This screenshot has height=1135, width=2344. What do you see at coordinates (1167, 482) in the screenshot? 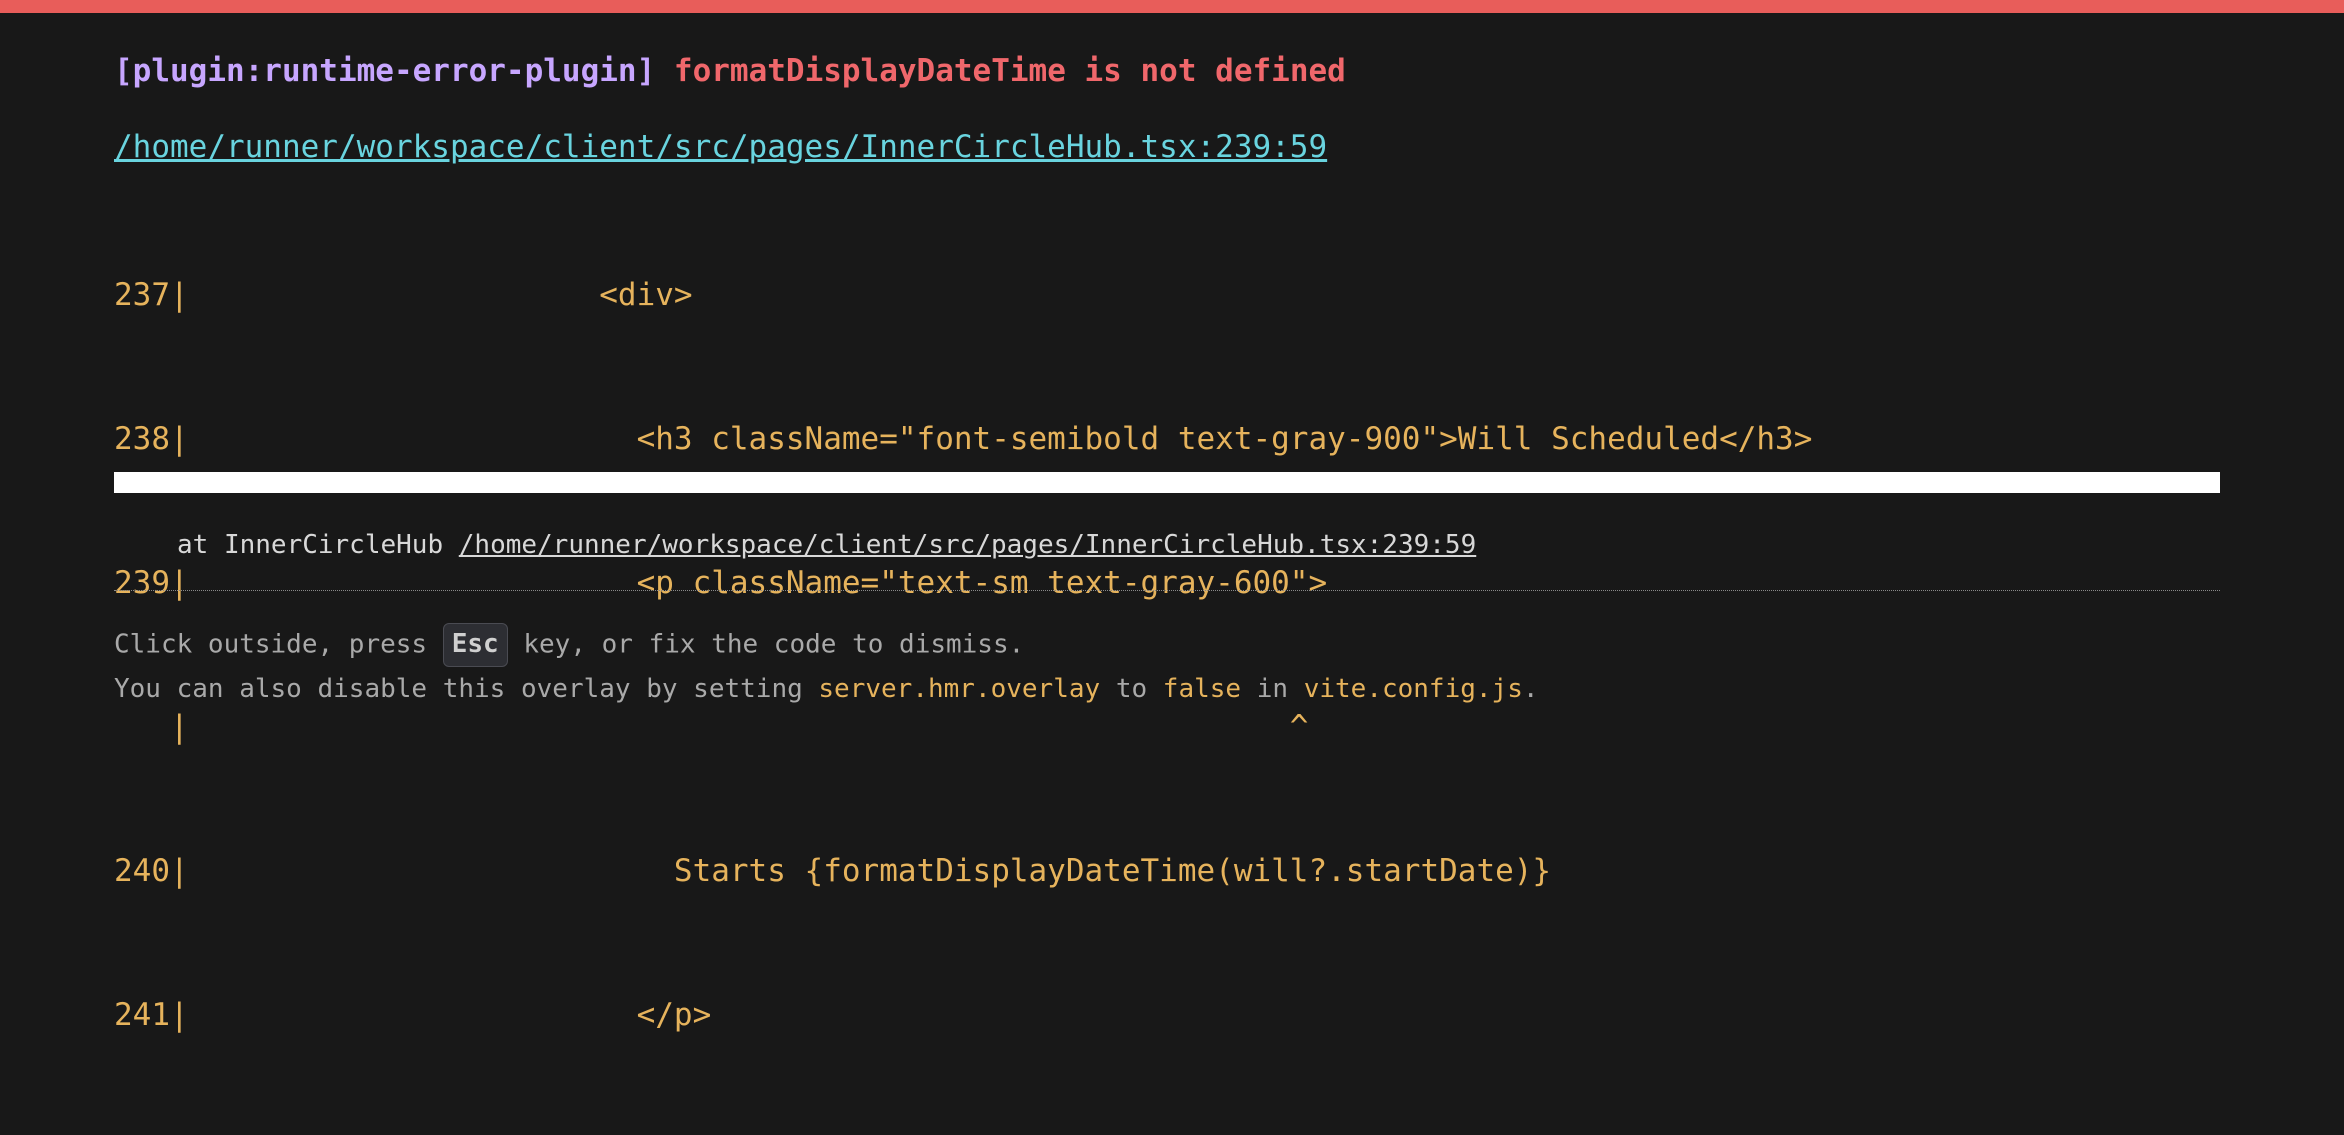
I see `code-frame-scrollbar` at bounding box center [1167, 482].